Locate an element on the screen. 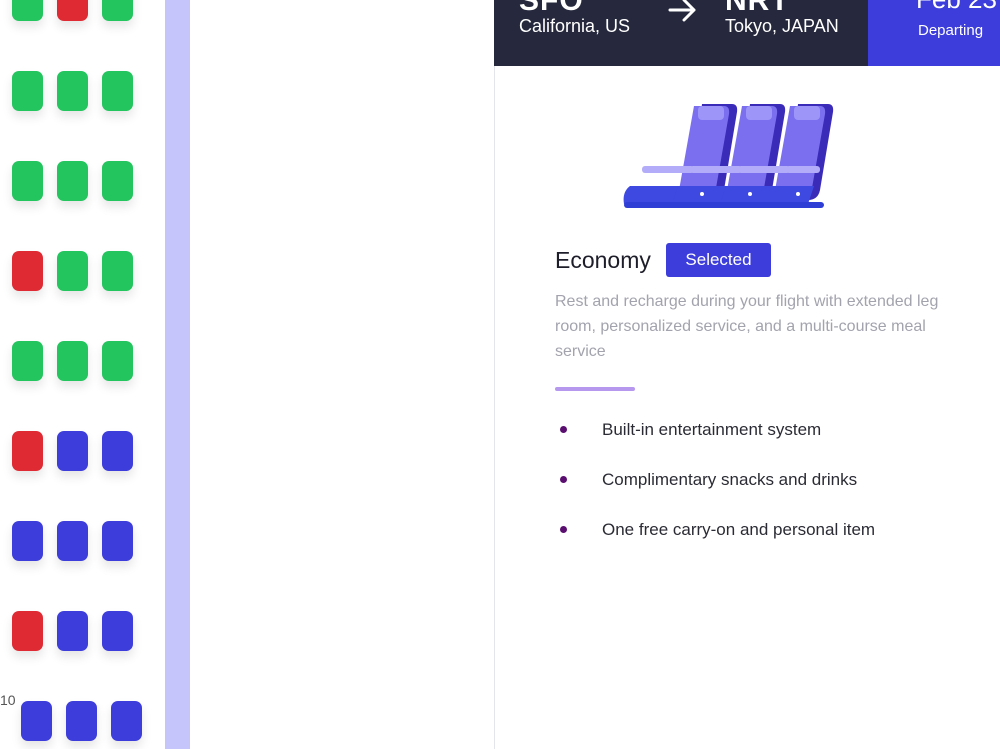  airplane-seats-icon is located at coordinates (728, 156).